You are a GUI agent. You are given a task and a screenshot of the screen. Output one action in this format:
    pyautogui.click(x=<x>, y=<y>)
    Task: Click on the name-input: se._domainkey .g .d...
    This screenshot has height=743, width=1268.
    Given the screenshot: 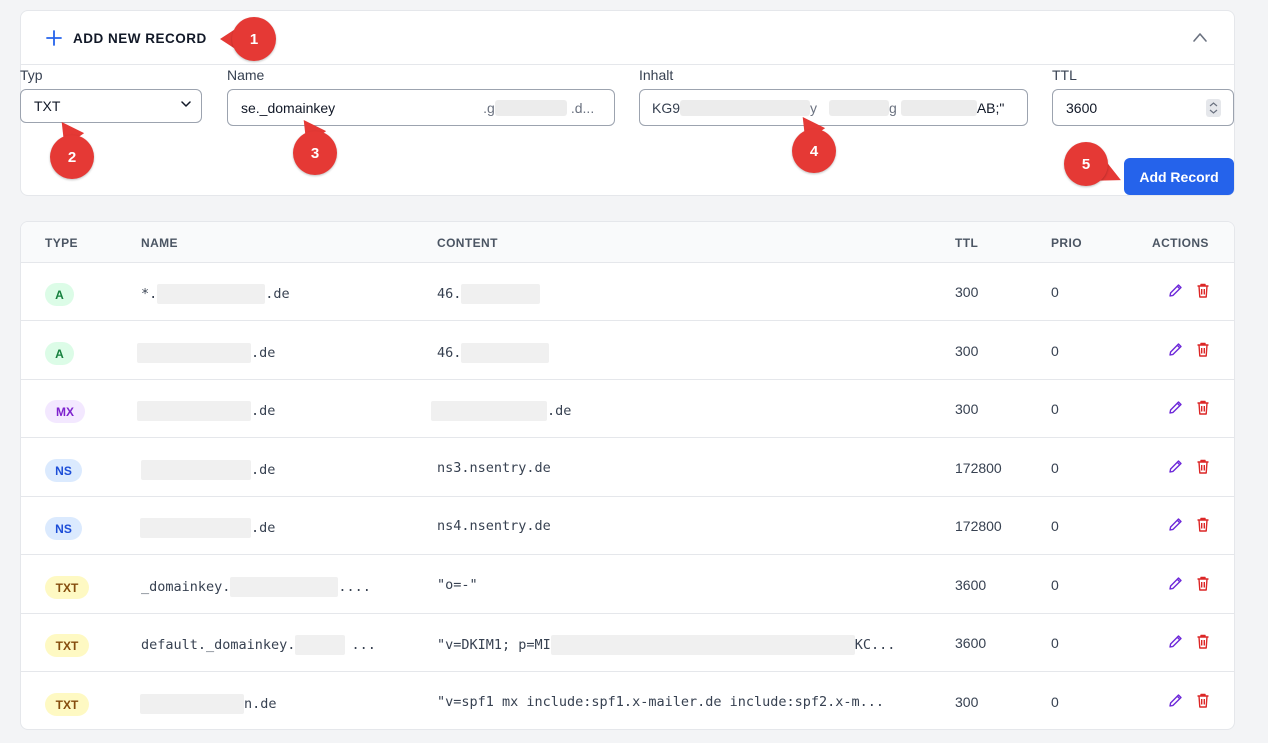 What is the action you would take?
    pyautogui.click(x=421, y=107)
    